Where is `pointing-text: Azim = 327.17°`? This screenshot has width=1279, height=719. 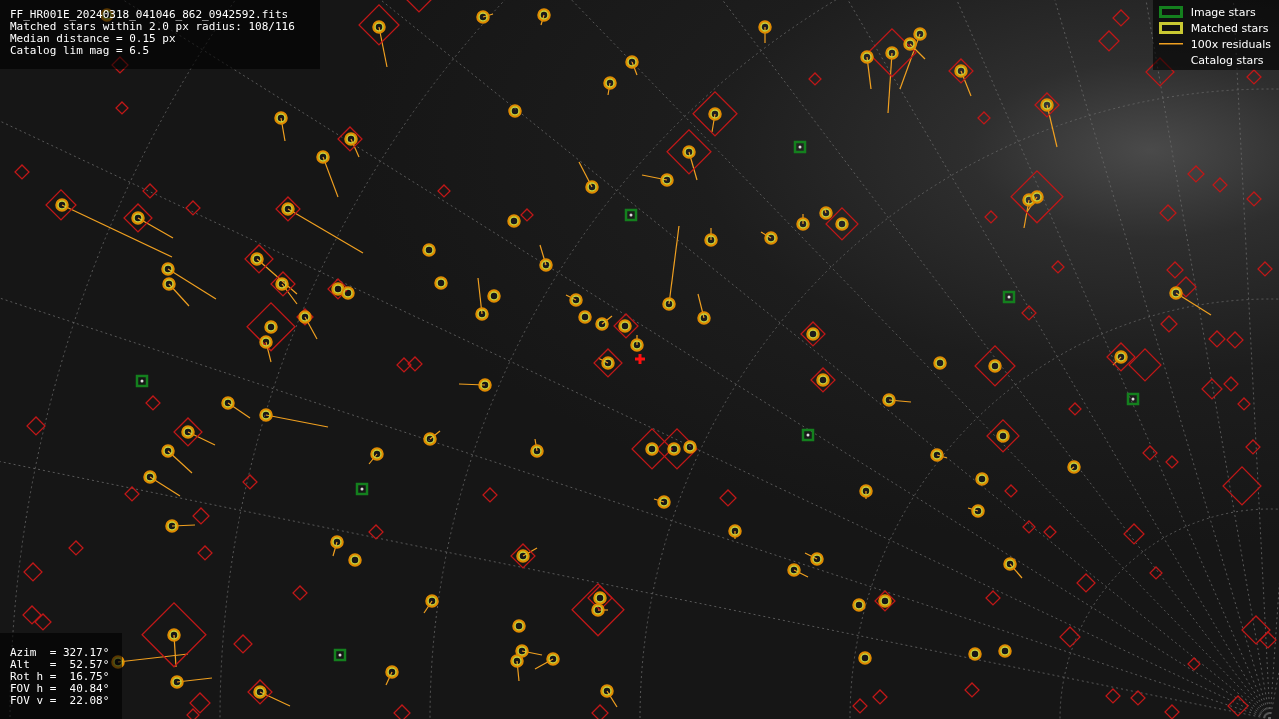
pointing-text: Azim = 327.17° is located at coordinates (60, 653).